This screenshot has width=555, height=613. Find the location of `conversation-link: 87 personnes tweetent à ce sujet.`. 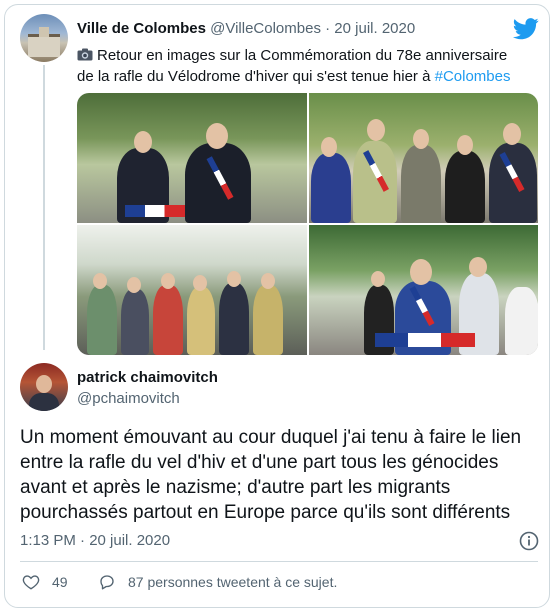

conversation-link: 87 personnes tweetent à ce sujet. is located at coordinates (217, 582).